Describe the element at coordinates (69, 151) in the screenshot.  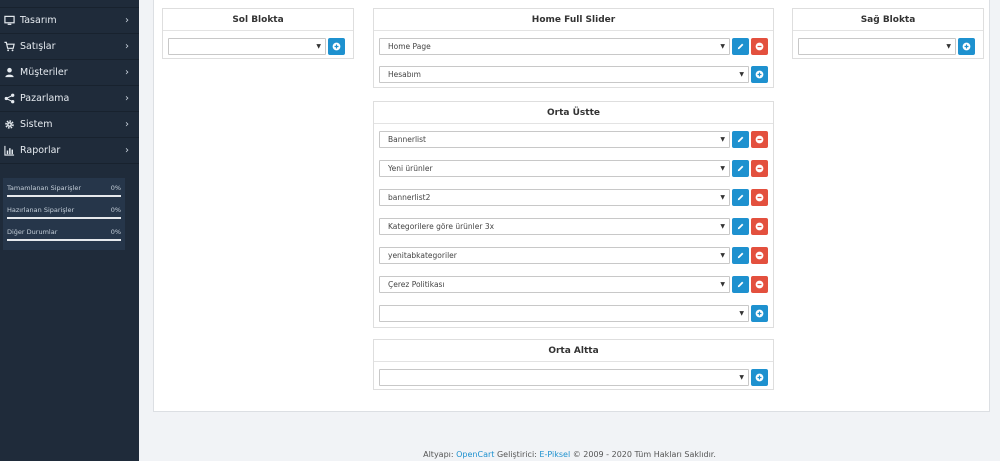
I see `sidebar-item-reports: Raporlar ›` at that location.